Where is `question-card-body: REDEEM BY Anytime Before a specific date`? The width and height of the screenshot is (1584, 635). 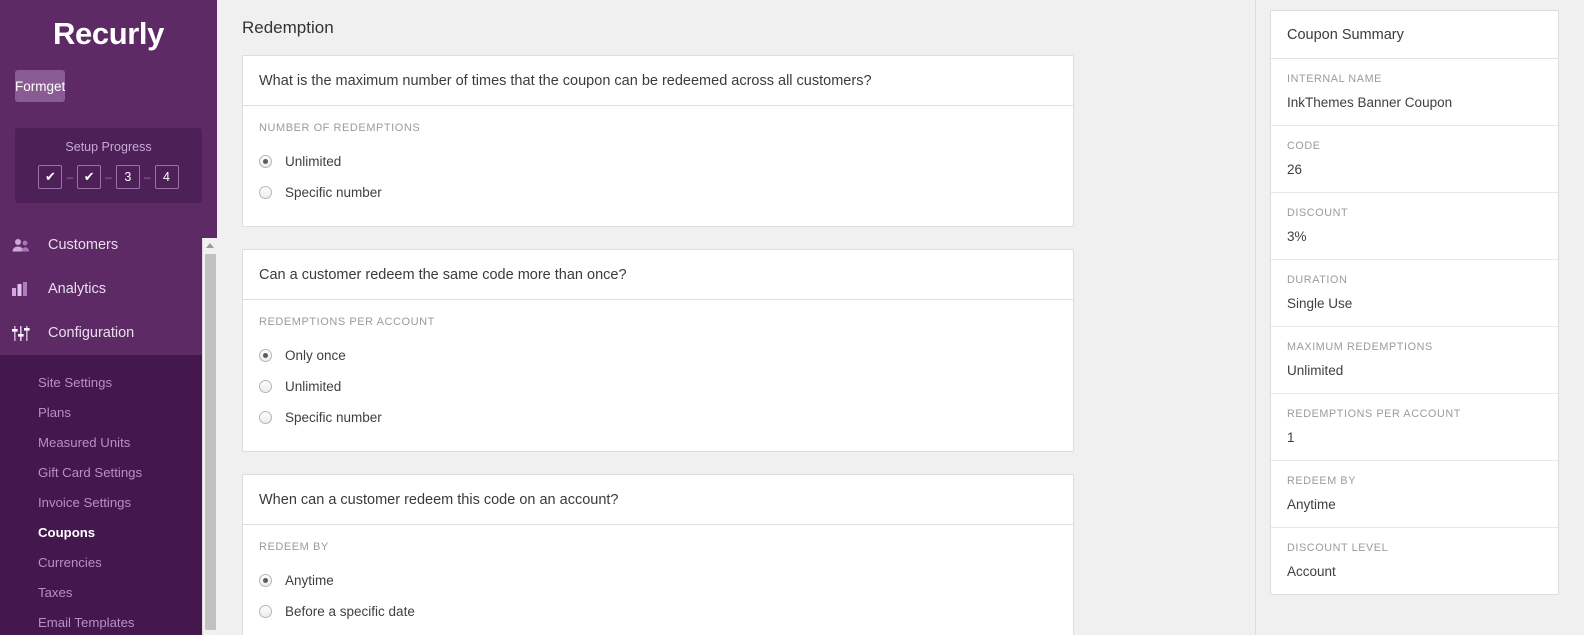
question-card-body: REDEEM BY Anytime Before a specific date is located at coordinates (658, 580).